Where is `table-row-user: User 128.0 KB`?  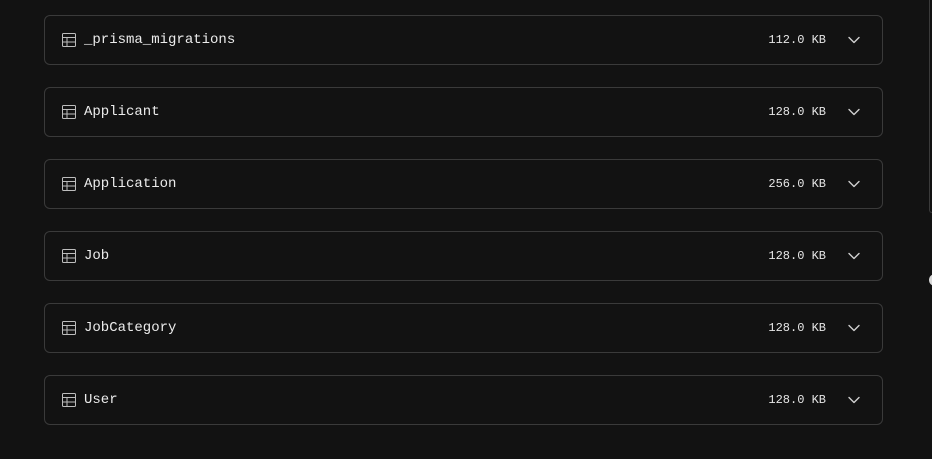
table-row-user: User 128.0 KB is located at coordinates (463, 400).